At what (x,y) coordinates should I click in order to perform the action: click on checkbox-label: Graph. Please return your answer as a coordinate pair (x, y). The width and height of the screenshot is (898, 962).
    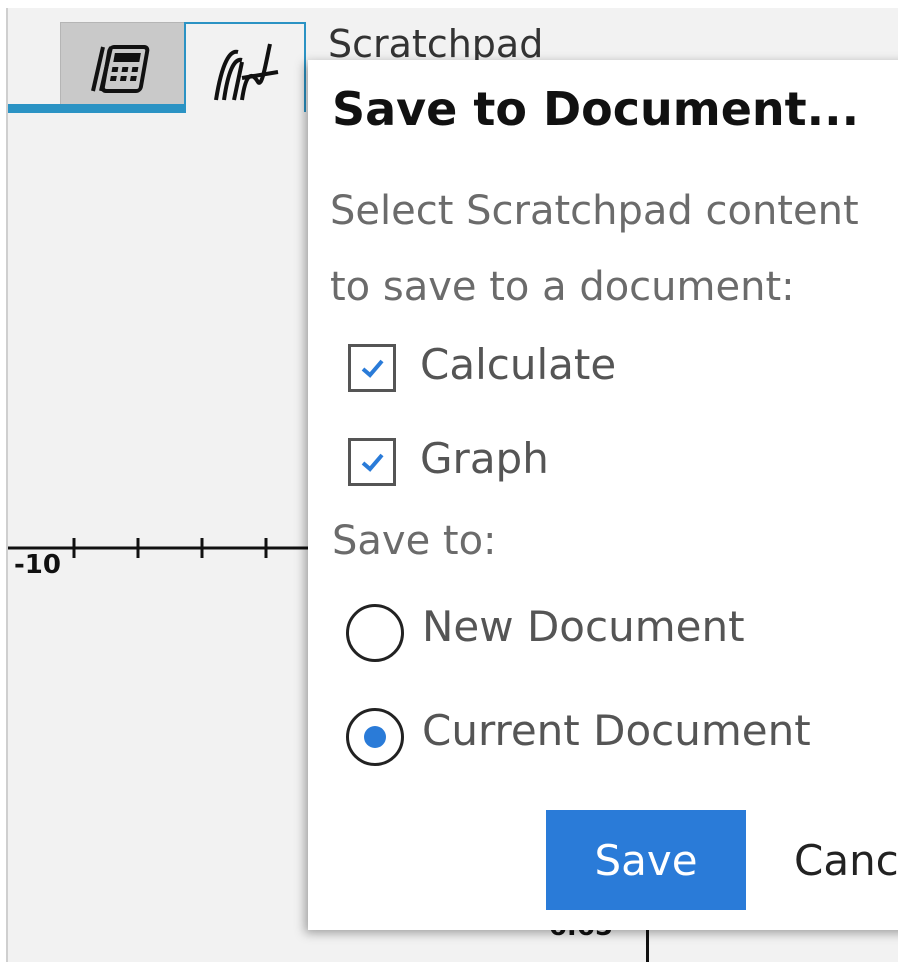
    Looking at the image, I should click on (484, 458).